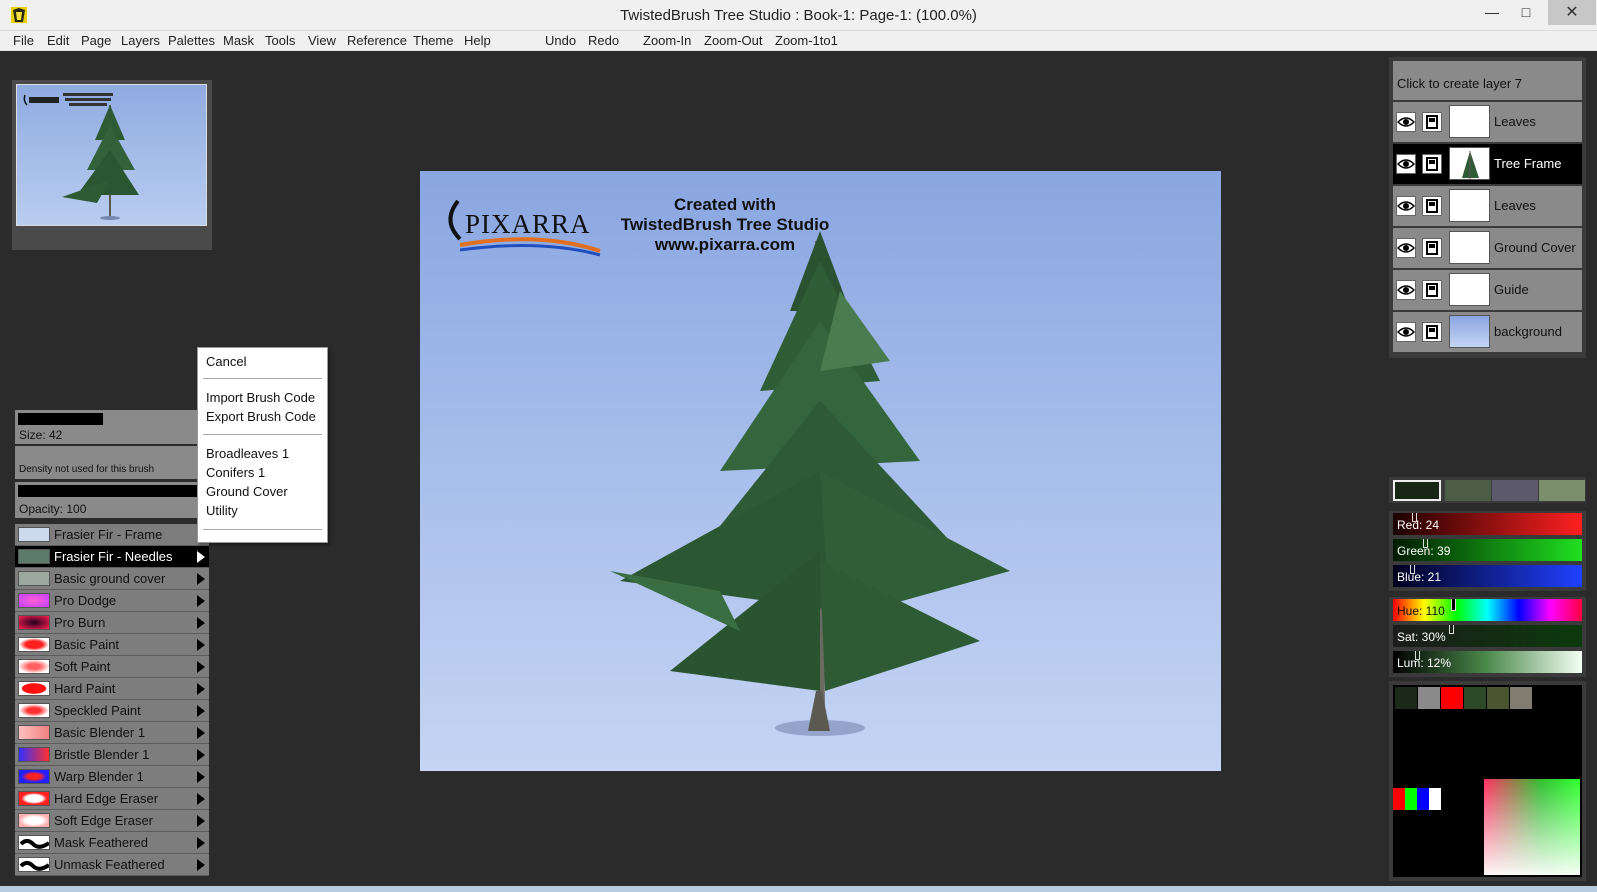 The image size is (1597, 892). Describe the element at coordinates (1435, 799) in the screenshot. I see `quick-color-white` at that location.